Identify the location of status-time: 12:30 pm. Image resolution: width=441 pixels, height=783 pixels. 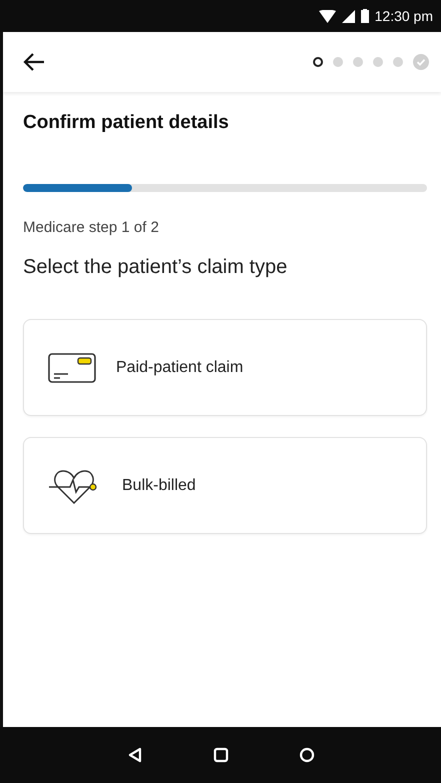
(403, 16).